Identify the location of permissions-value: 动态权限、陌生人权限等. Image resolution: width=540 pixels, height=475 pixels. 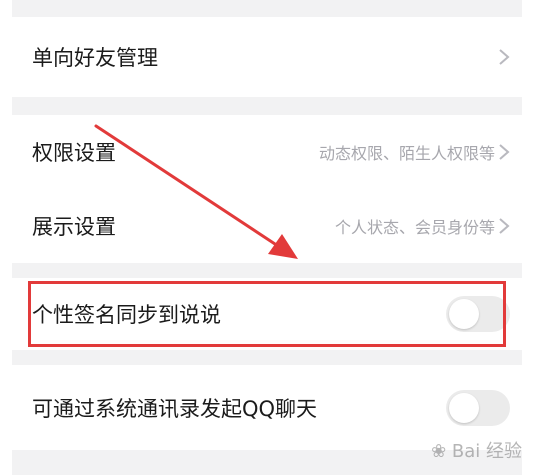
(406, 153).